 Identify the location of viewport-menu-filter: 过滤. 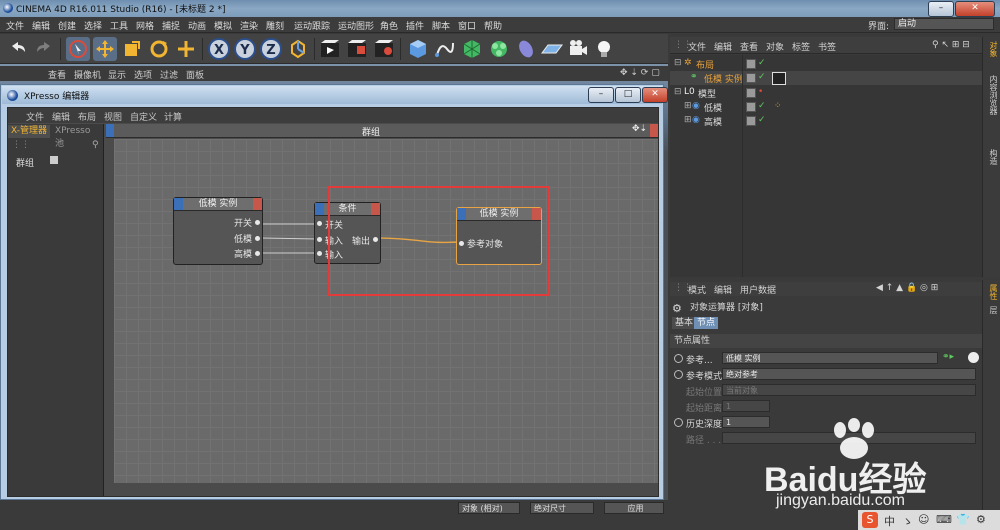
(169, 74).